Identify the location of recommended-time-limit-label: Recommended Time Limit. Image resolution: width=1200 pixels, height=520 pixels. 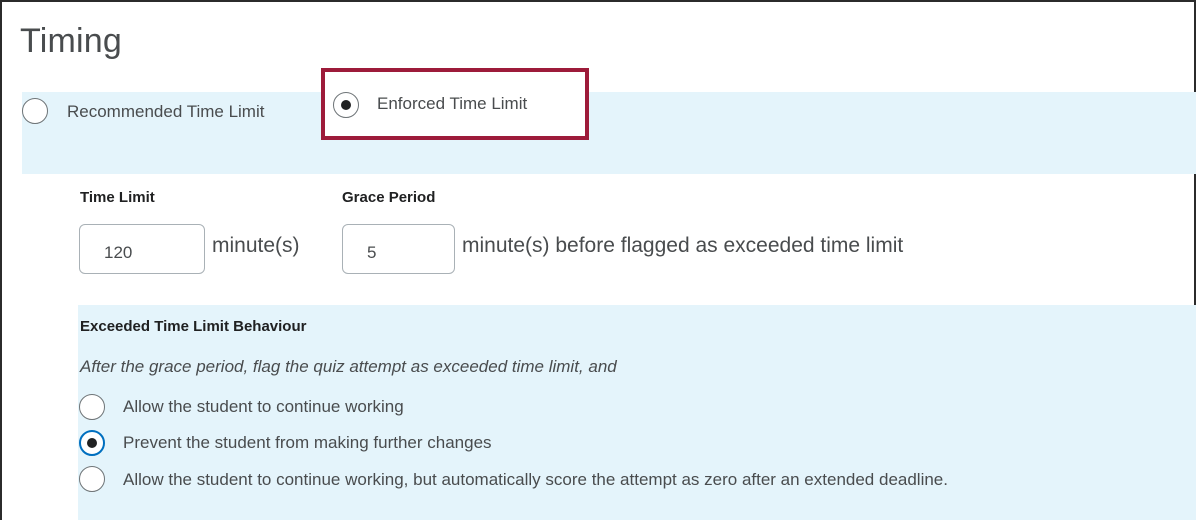
(165, 112).